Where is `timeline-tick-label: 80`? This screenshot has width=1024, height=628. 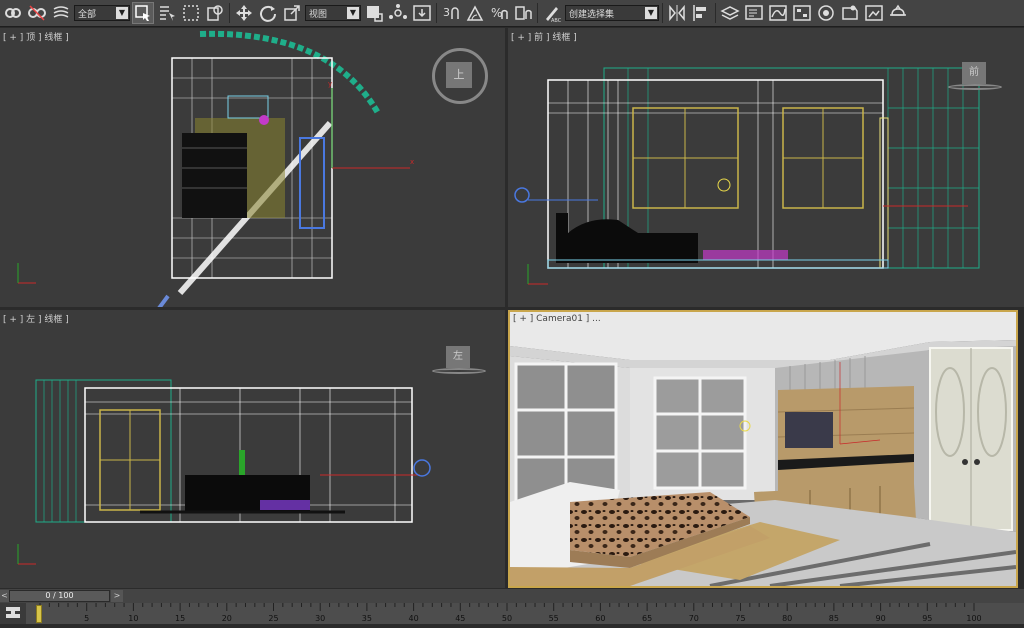
timeline-tick-label: 80 is located at coordinates (787, 618).